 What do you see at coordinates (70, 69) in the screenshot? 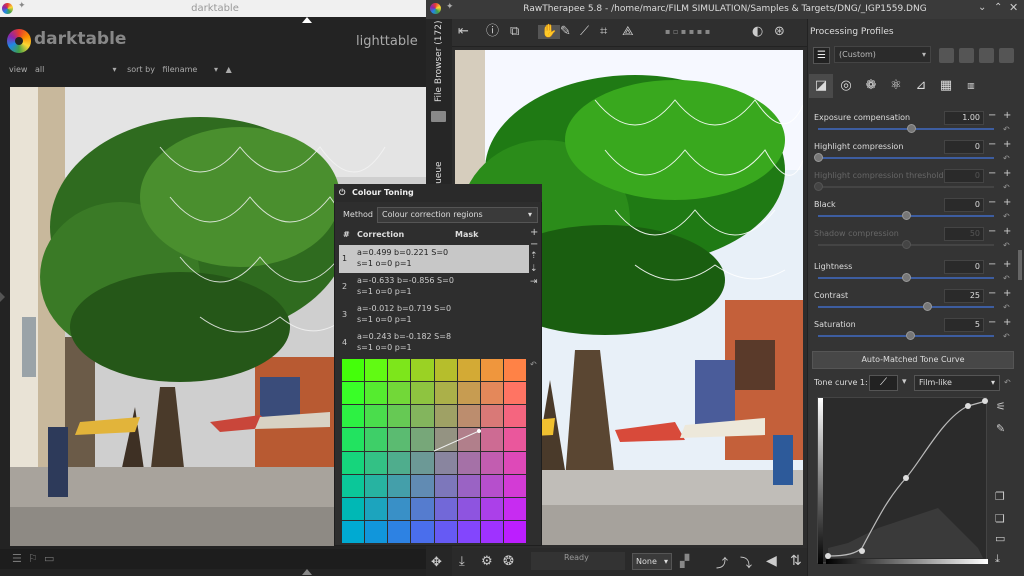
I see `view-filter-select: all` at bounding box center [70, 69].